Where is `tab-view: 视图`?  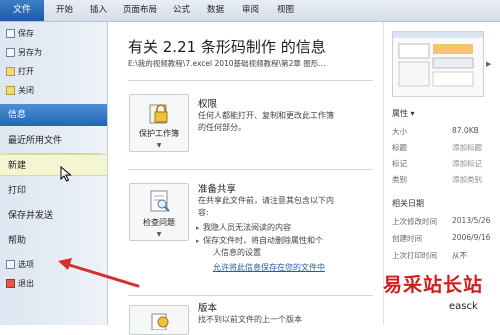
tab-view: 视图 is located at coordinates (285, 10).